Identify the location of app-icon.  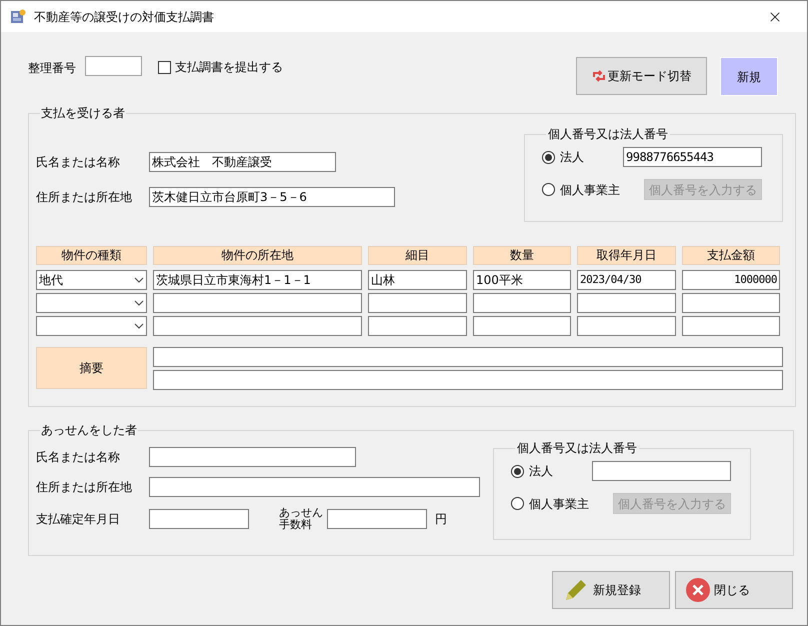
(18, 16).